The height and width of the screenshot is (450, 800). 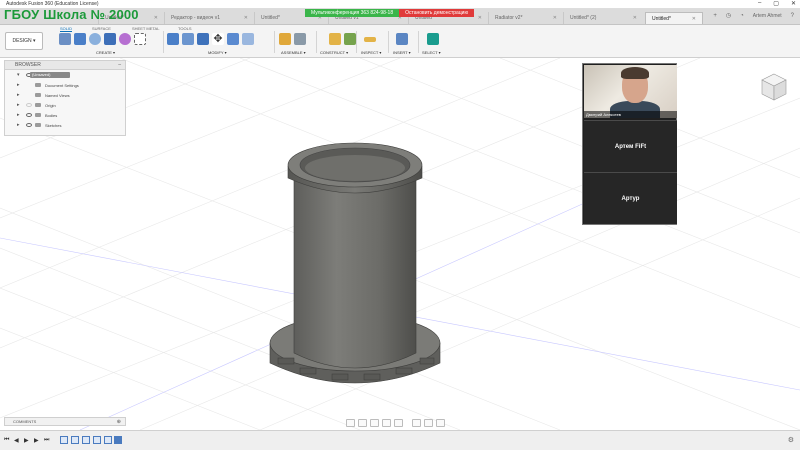 I want to click on participant-tile-1: Артем FiFt, so click(x=630, y=146).